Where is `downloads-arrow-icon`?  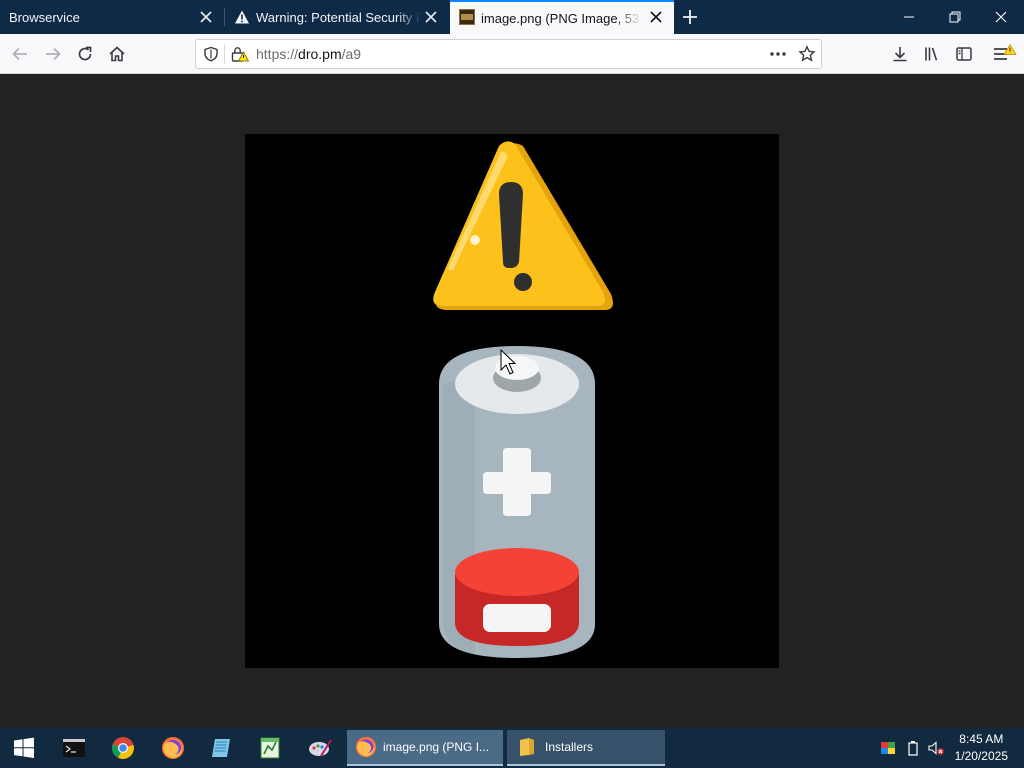
downloads-arrow-icon is located at coordinates (900, 54).